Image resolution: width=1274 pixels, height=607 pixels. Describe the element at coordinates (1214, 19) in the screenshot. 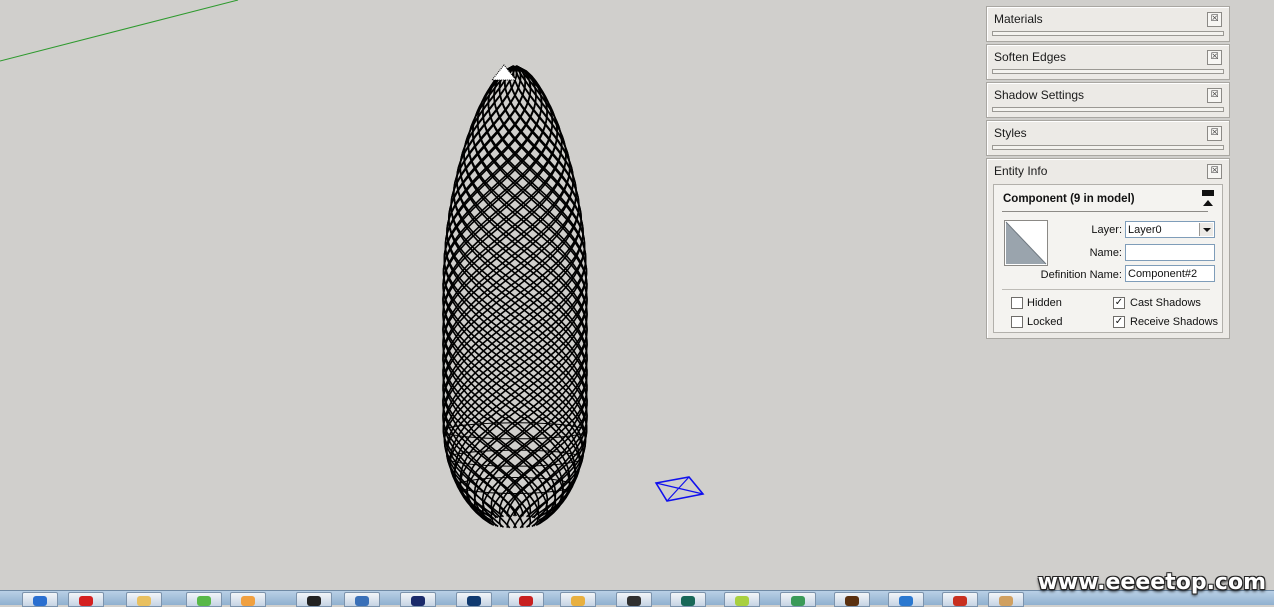

I see `materials-close-icon: ☒` at that location.